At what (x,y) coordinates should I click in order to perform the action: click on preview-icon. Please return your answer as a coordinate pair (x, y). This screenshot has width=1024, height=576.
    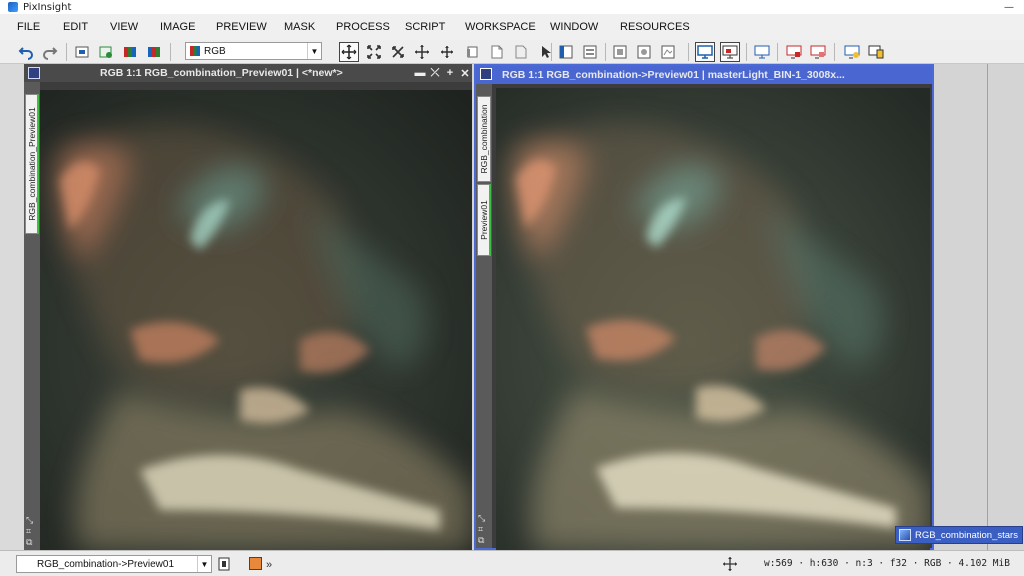
    Looking at the image, I should click on (852, 52).